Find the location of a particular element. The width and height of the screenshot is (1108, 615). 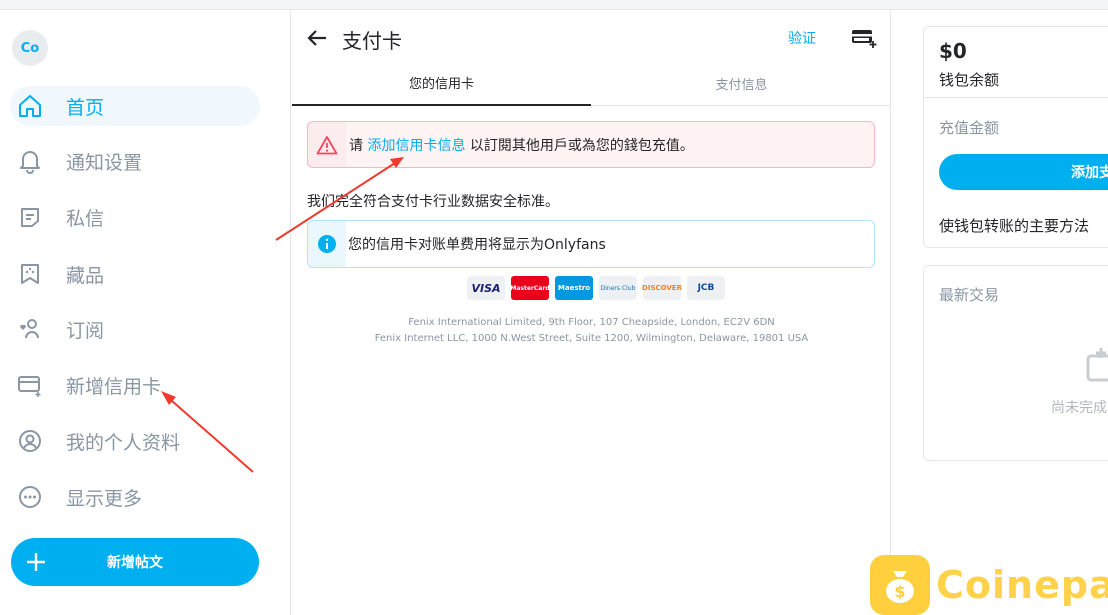

coinepay-watermark: $ Coinepay is located at coordinates (989, 585).